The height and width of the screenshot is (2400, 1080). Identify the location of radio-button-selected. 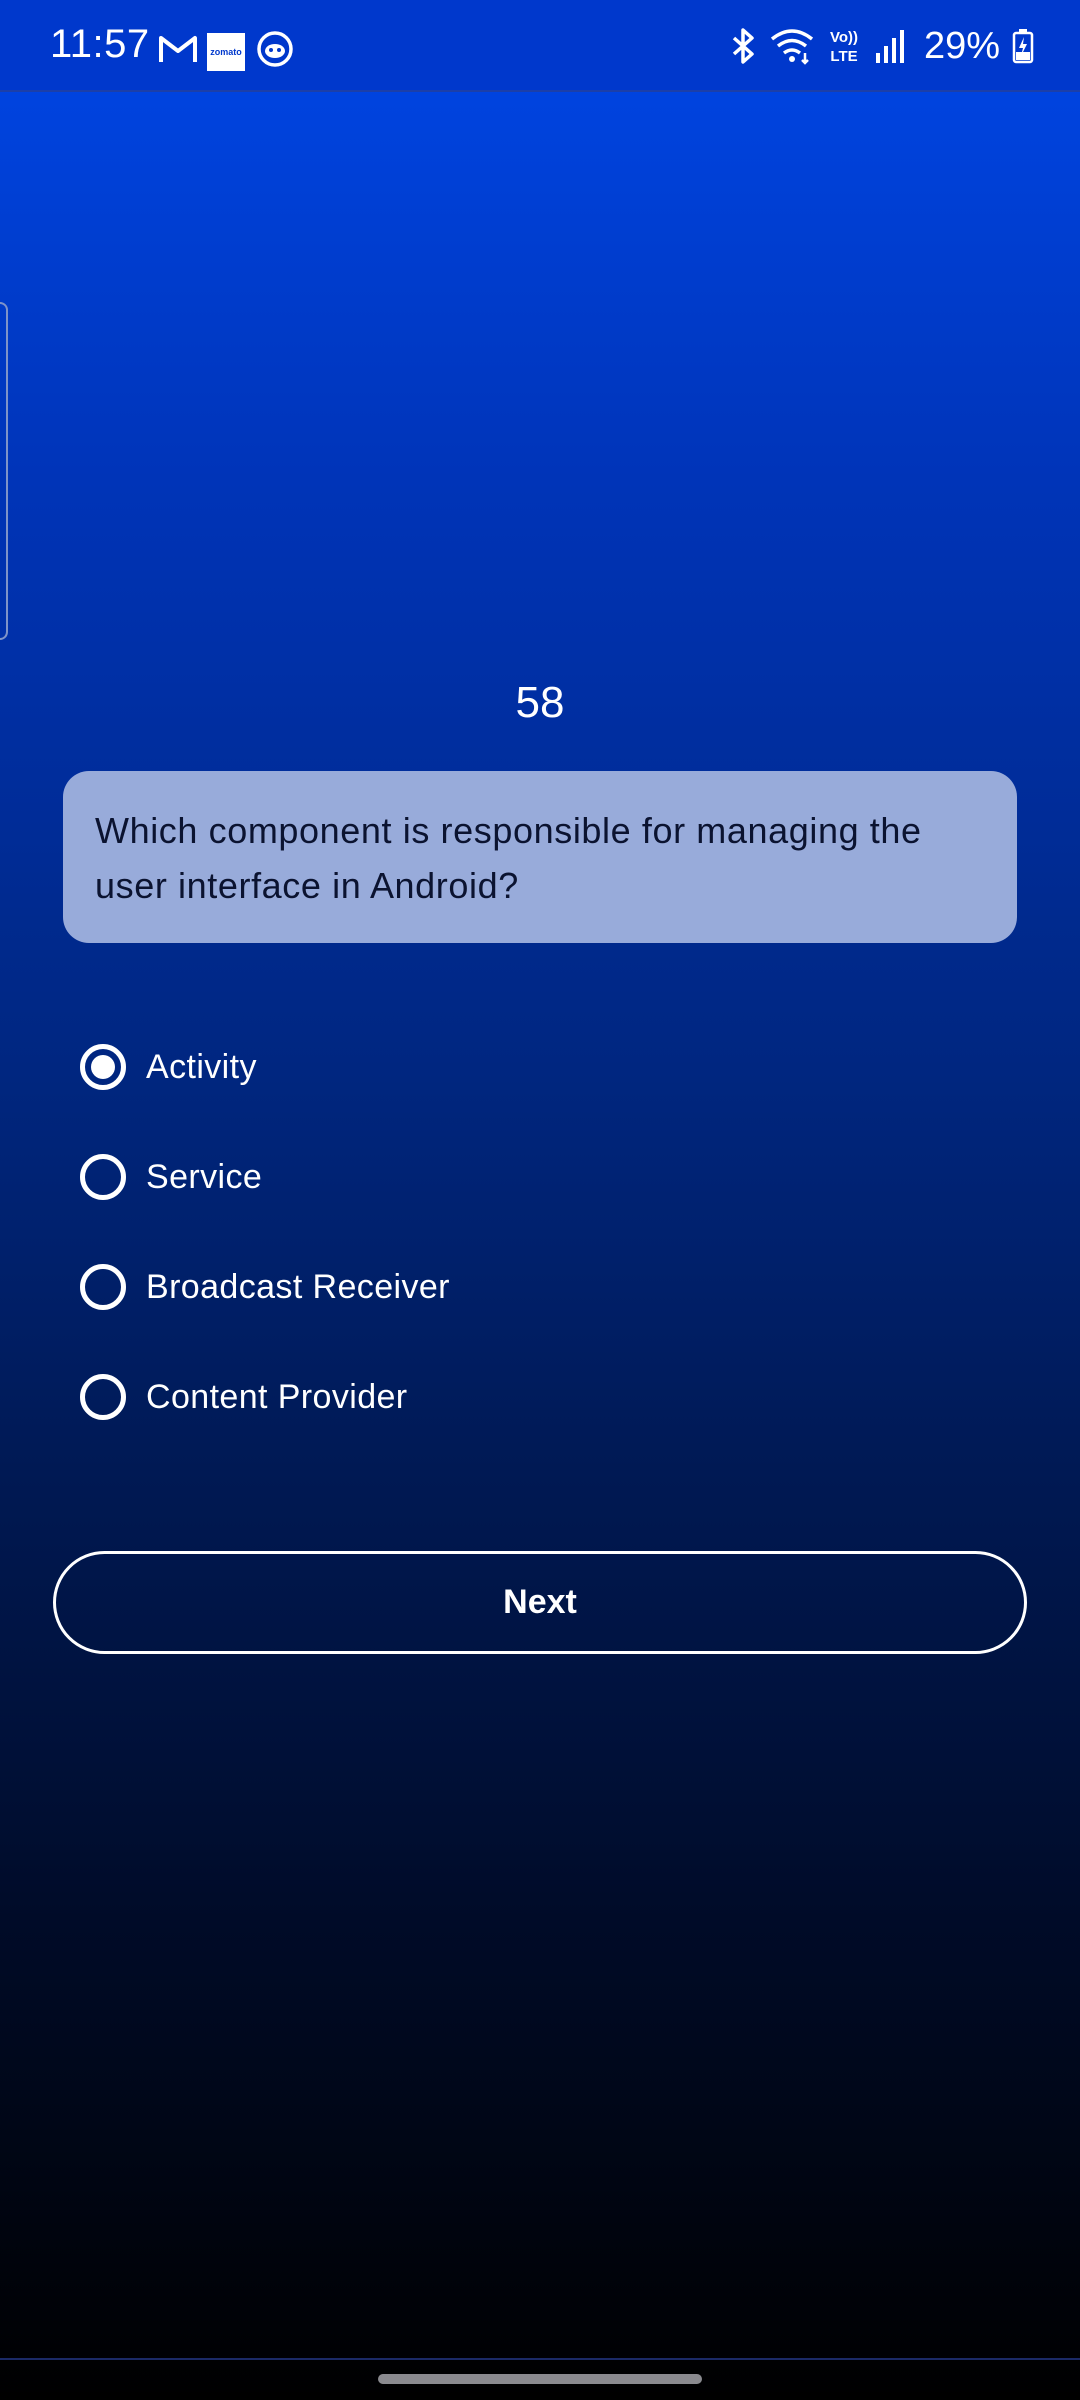
(103, 1067).